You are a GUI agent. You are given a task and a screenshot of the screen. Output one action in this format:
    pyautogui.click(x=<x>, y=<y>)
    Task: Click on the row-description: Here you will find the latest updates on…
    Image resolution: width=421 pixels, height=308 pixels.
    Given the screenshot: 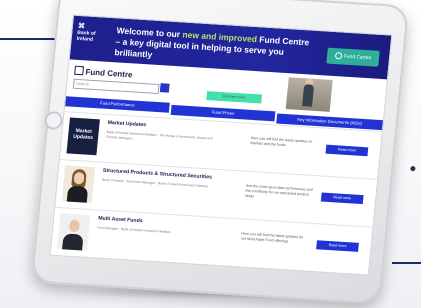 What is the action you would take?
    pyautogui.click(x=281, y=141)
    